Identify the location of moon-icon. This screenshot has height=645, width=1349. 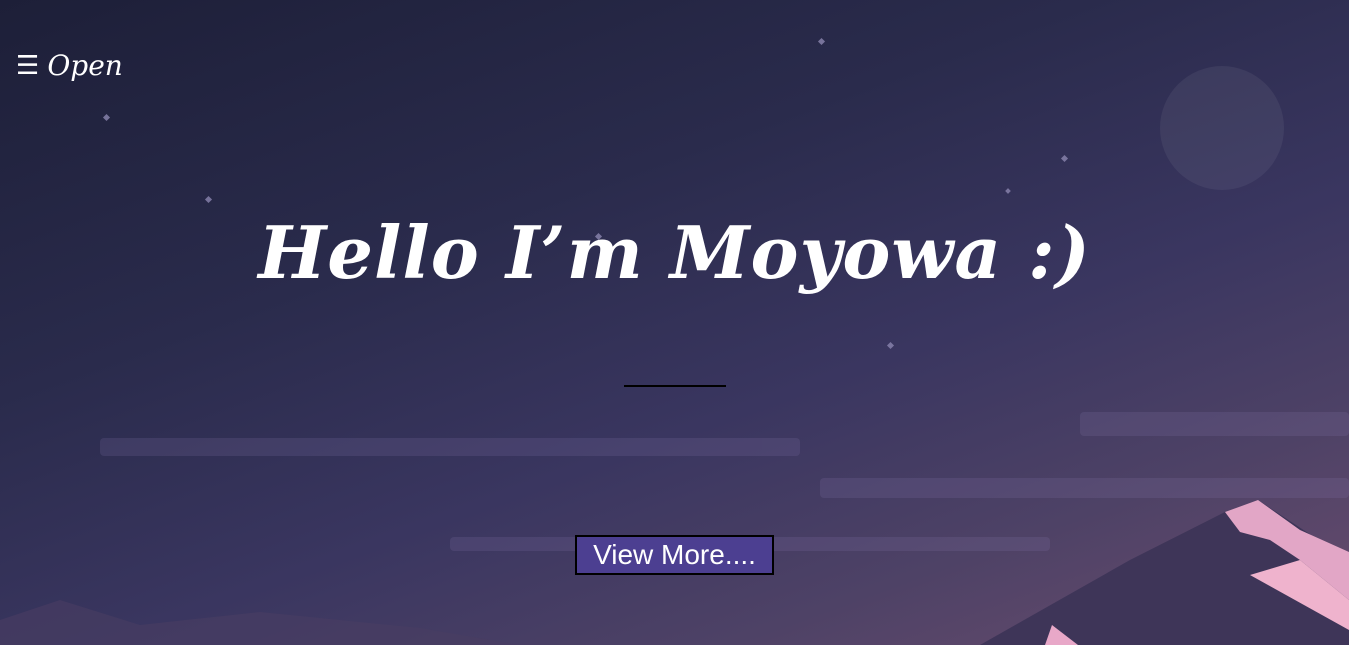
(1222, 128).